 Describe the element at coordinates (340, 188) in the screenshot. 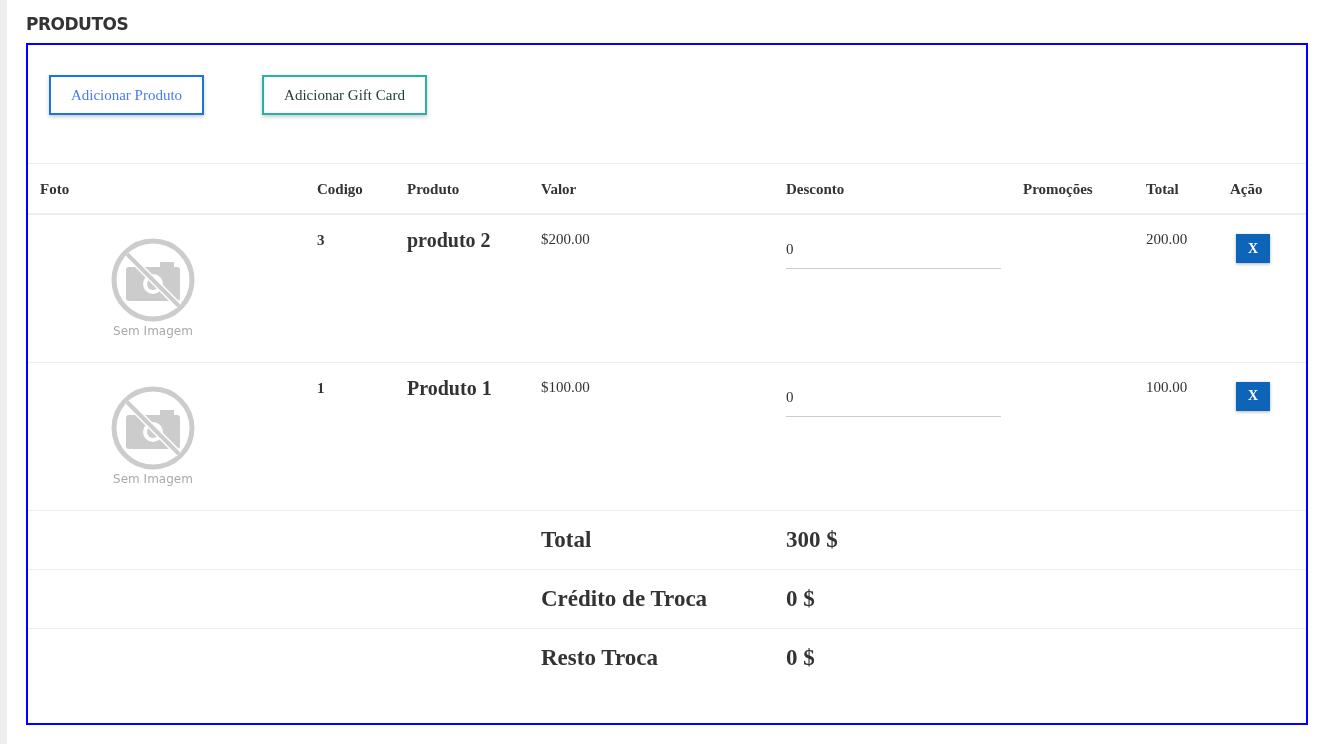

I see `column-header: Codigo` at that location.